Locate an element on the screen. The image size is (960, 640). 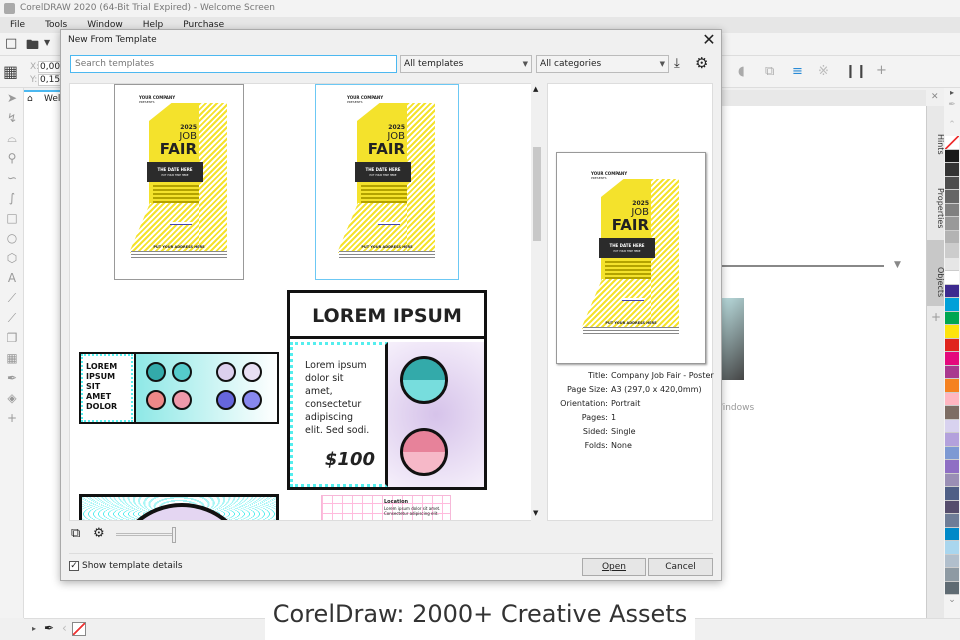
new-template-icon: ⧉ is located at coordinates (75, 533).